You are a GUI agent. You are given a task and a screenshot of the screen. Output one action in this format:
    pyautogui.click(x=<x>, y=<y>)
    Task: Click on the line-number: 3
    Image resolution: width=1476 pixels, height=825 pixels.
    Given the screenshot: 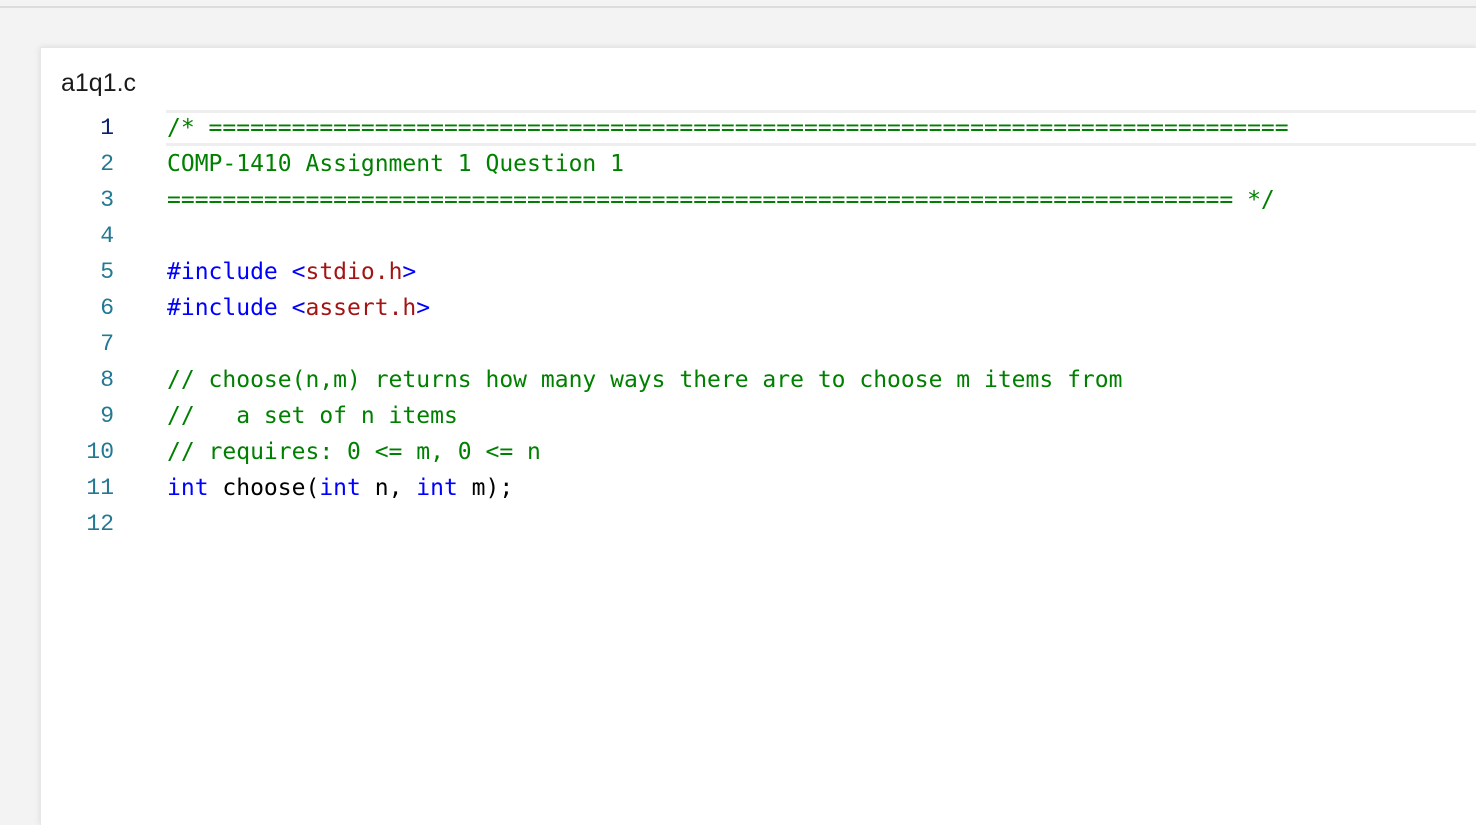 What is the action you would take?
    pyautogui.click(x=107, y=200)
    